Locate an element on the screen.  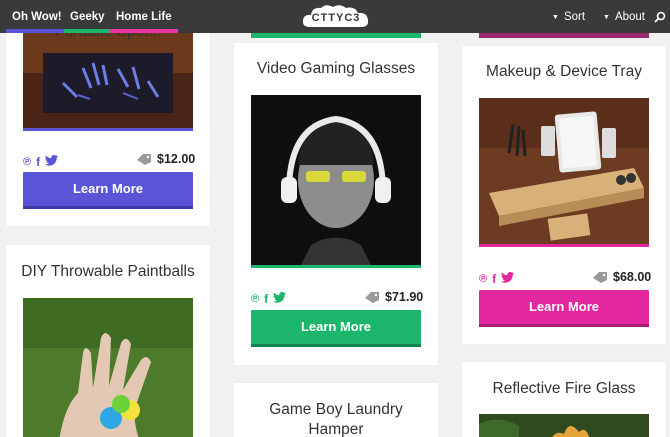
sort-menu: ▼ Sort is located at coordinates (568, 16).